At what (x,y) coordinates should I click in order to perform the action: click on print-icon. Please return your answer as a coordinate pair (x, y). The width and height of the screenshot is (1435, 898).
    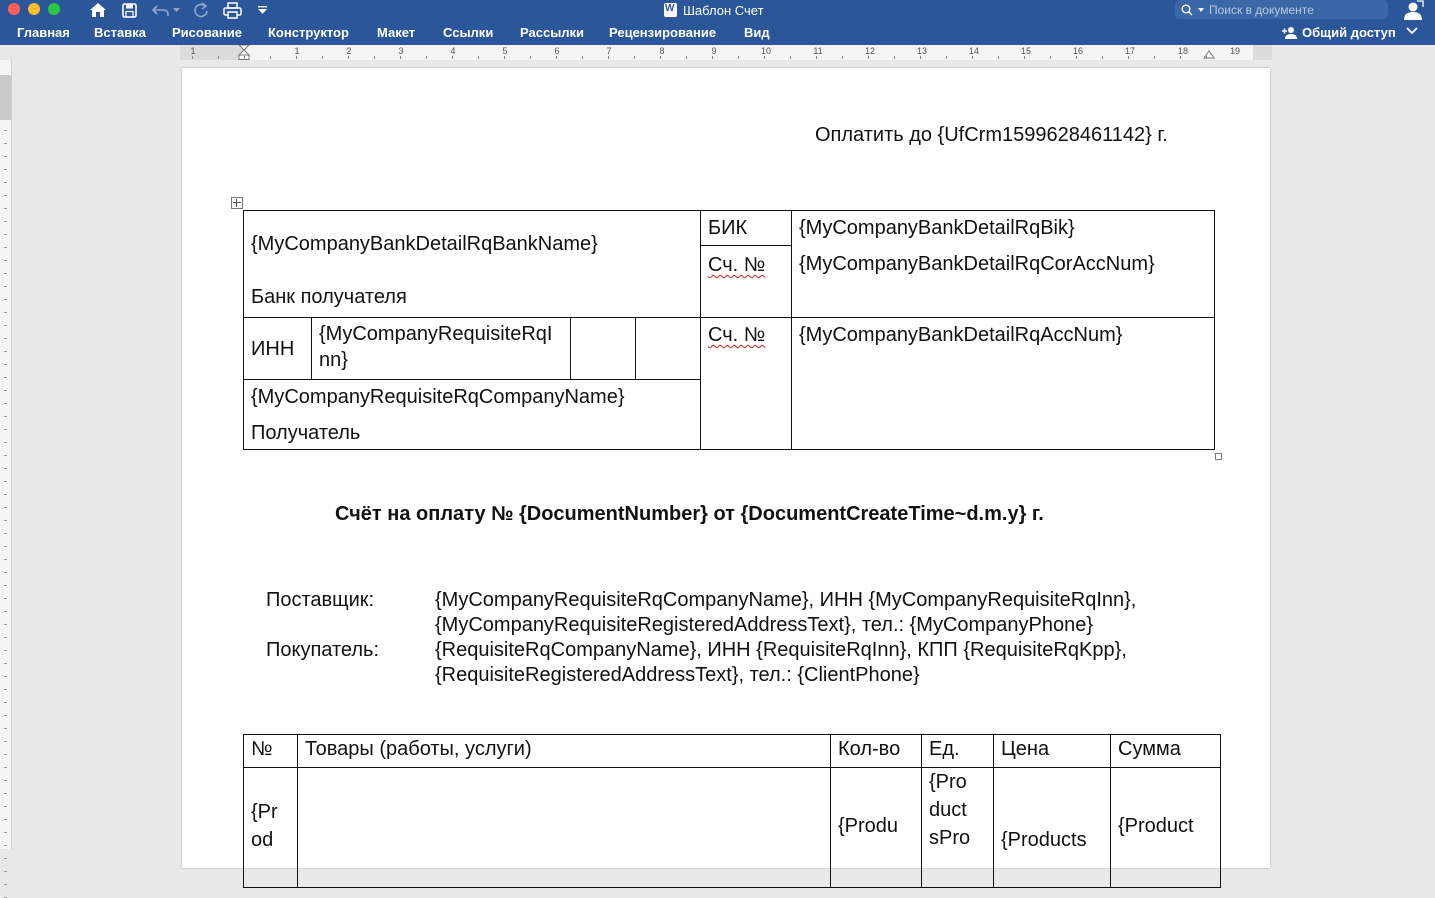
    Looking at the image, I should click on (232, 10).